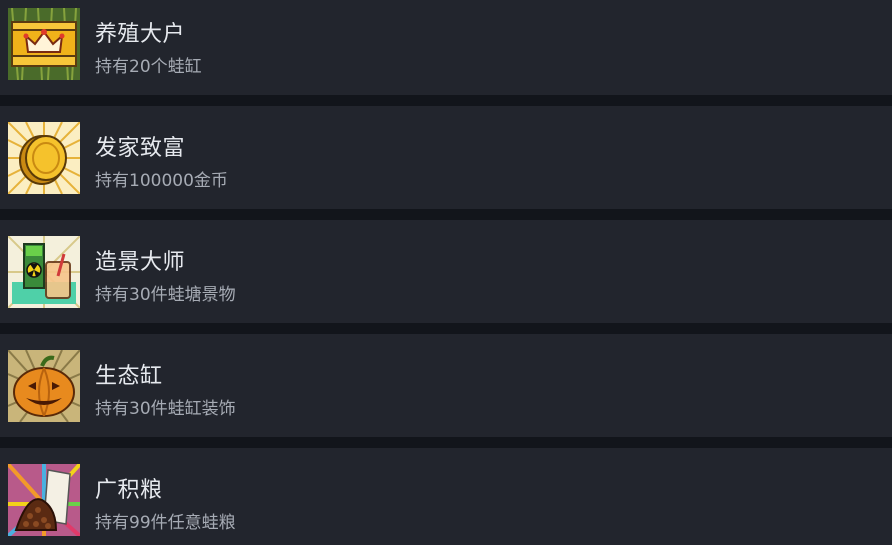  What do you see at coordinates (140, 34) in the screenshot?
I see `achievement-title: 养殖大户` at bounding box center [140, 34].